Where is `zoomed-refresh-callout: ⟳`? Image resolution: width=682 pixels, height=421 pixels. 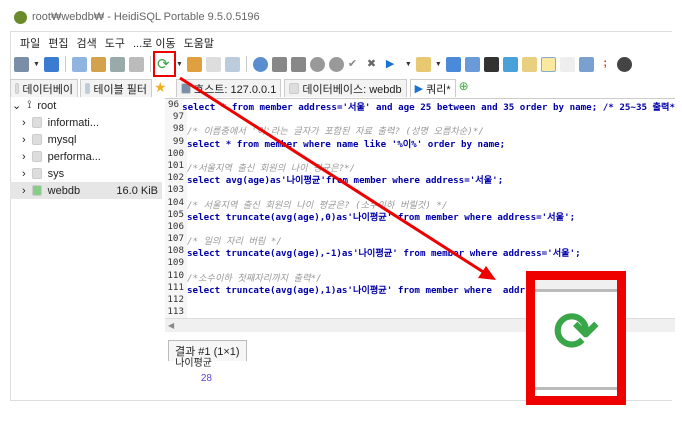 zoomed-refresh-callout: ⟳ is located at coordinates (576, 338).